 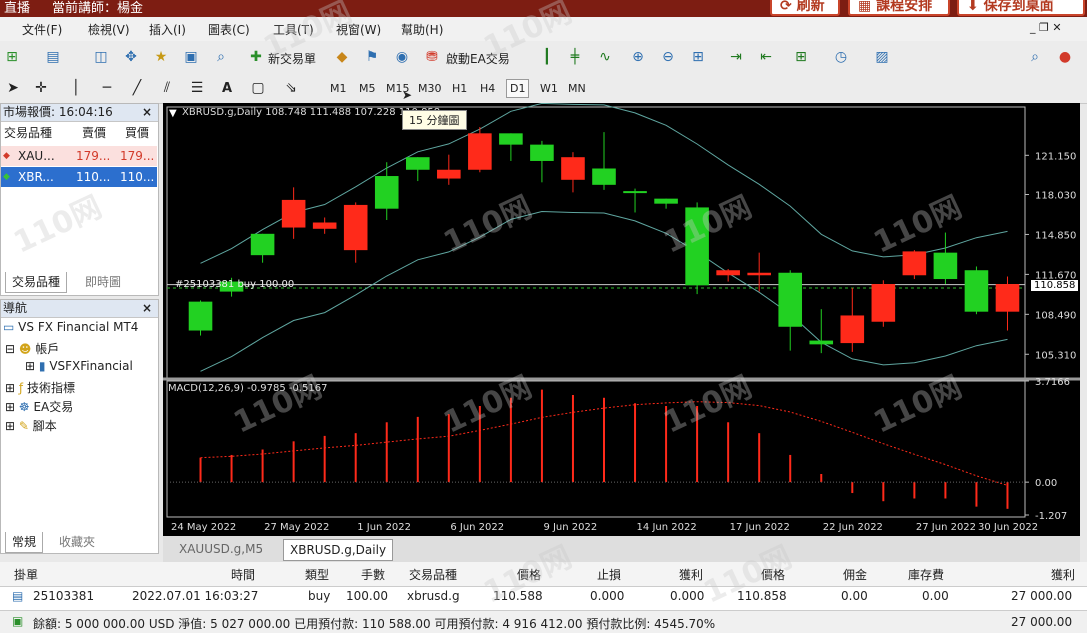 What do you see at coordinates (358, 29) in the screenshot?
I see `menu-window: 視窗(W)` at bounding box center [358, 29].